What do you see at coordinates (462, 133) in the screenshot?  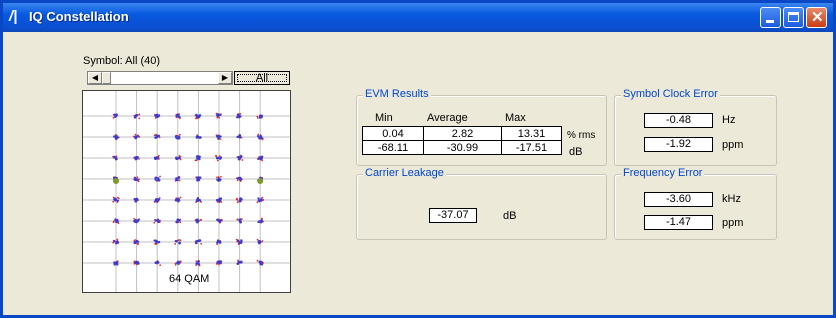 I see `evm-row-rms: 0.04 2.82 13.31` at bounding box center [462, 133].